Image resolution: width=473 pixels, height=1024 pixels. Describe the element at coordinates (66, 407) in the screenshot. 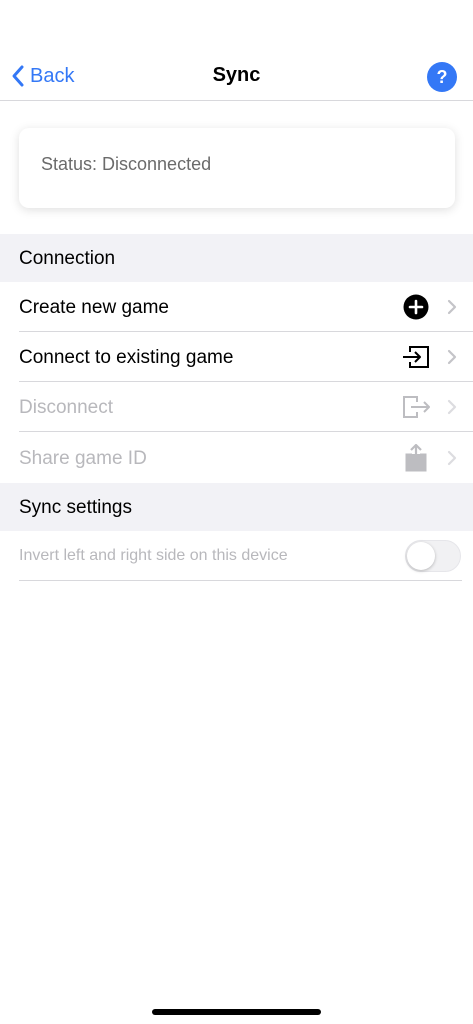

I see `row-label: Disconnect` at that location.